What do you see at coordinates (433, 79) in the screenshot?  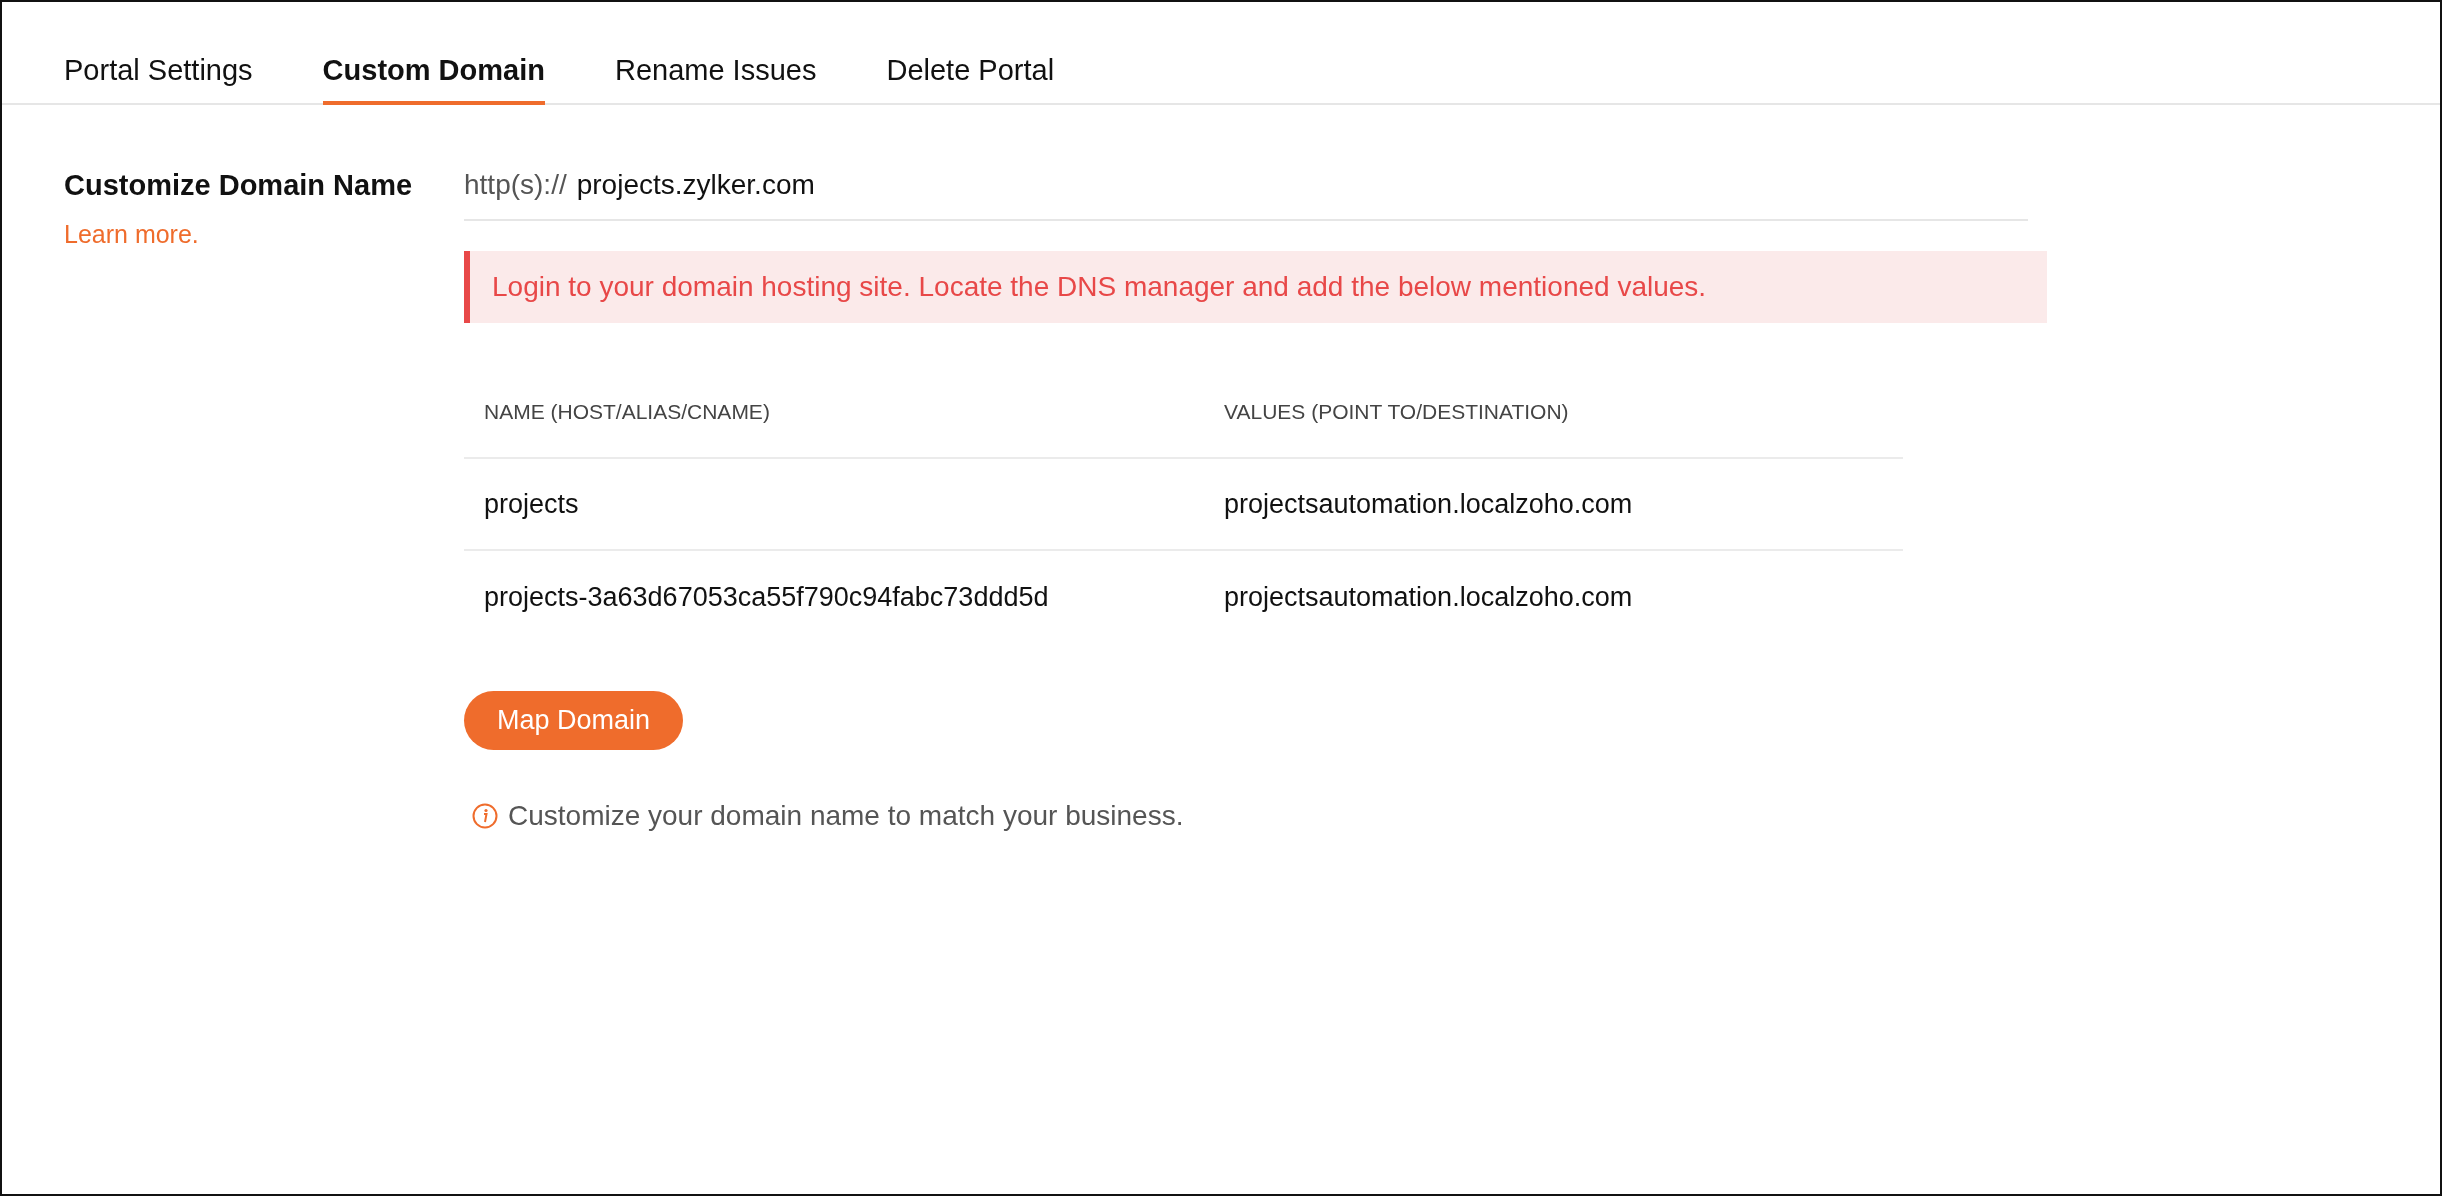 I see `tab: Custom Domain` at bounding box center [433, 79].